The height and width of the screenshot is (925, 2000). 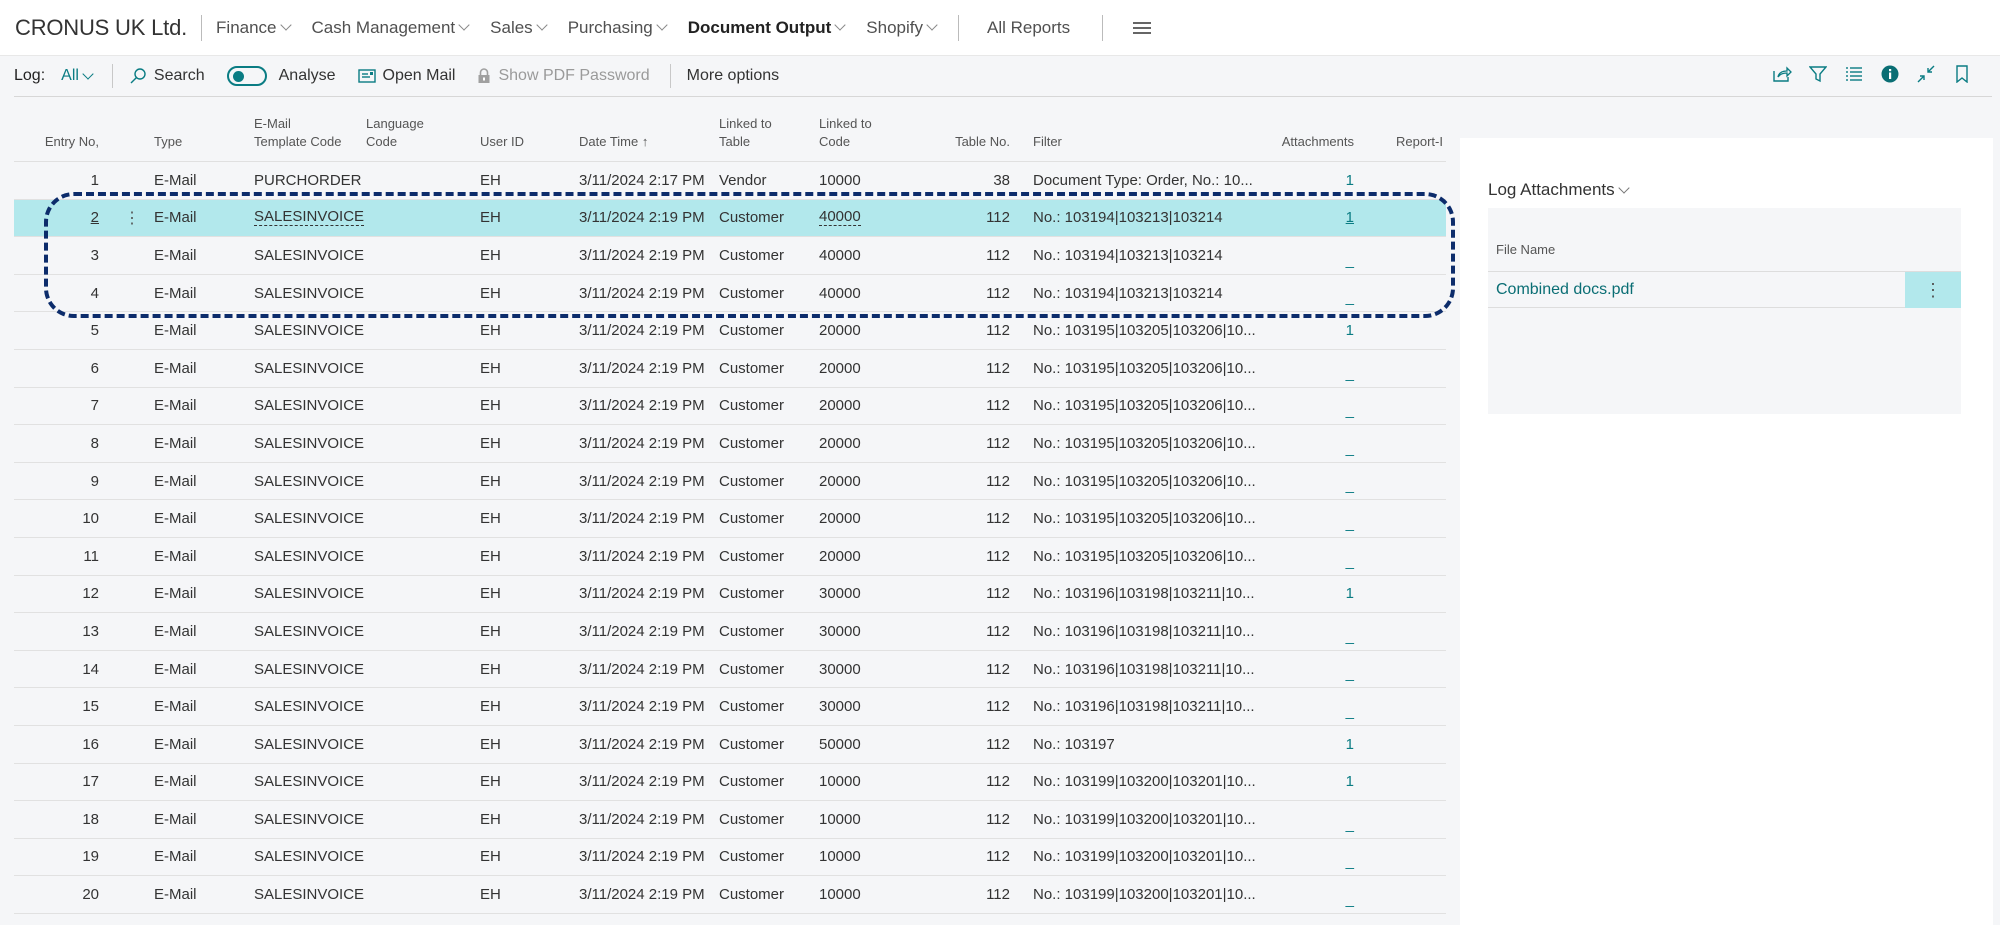 What do you see at coordinates (297, 133) in the screenshot?
I see `column-header-template: E-Mail Template Code` at bounding box center [297, 133].